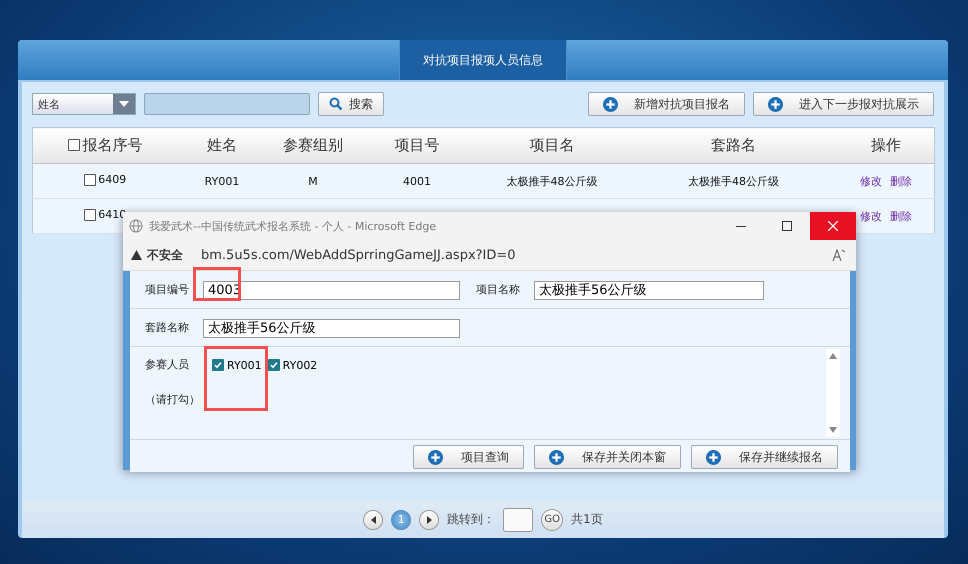  I want to click on next-button, so click(429, 520).